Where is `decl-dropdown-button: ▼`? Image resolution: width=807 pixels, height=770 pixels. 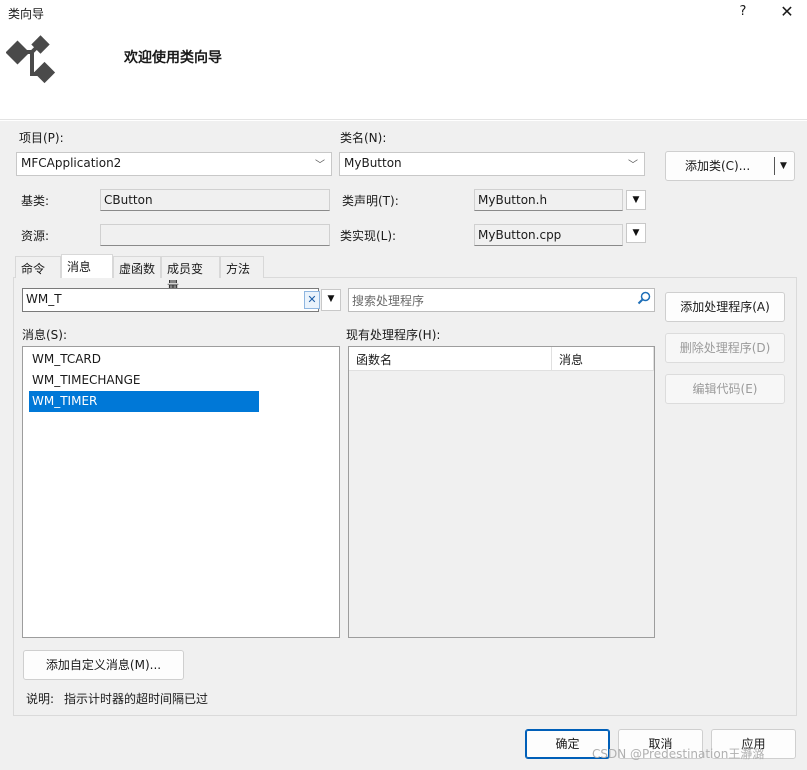 decl-dropdown-button: ▼ is located at coordinates (636, 200).